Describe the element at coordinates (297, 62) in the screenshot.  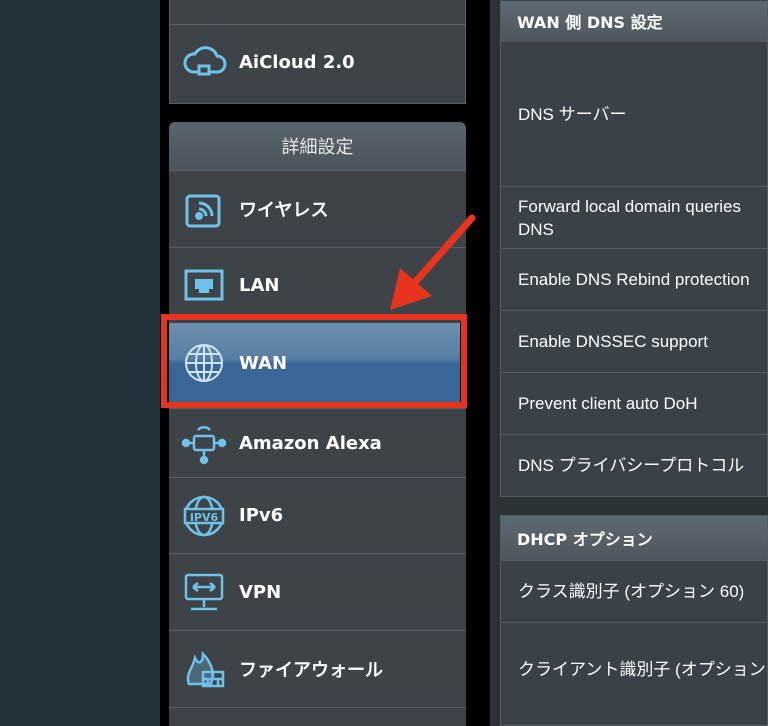
I see `sidebar-item-label: AiCloud 2.0` at that location.